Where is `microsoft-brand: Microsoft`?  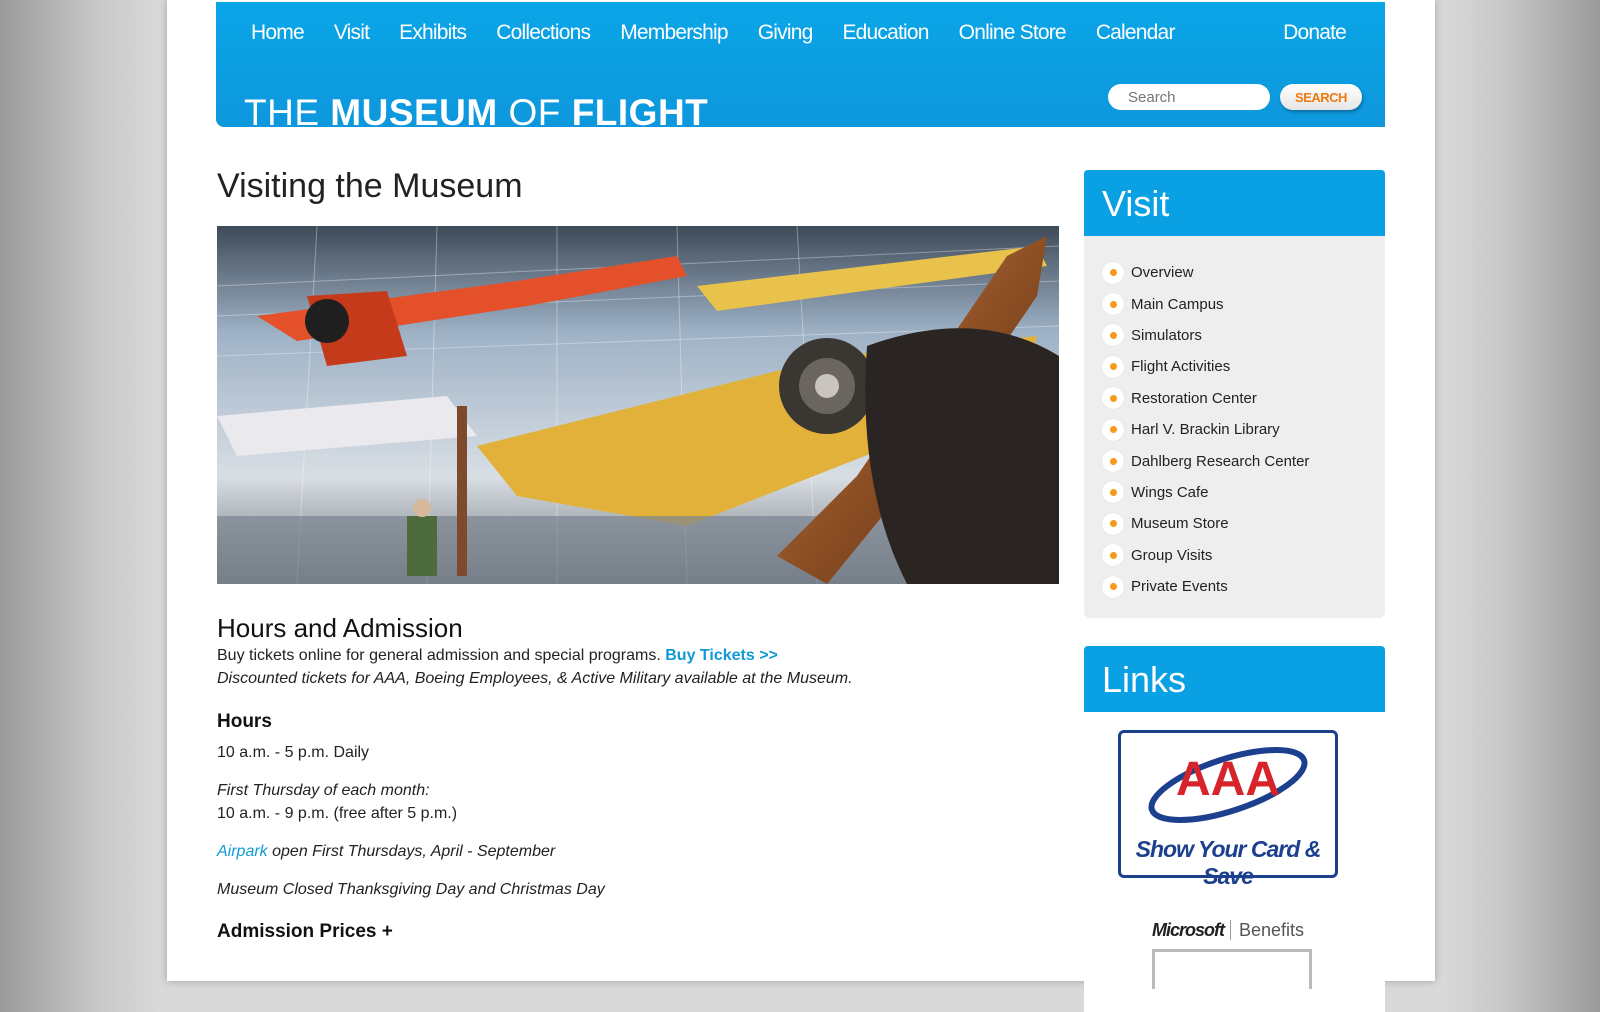
microsoft-brand: Microsoft is located at coordinates (1188, 930).